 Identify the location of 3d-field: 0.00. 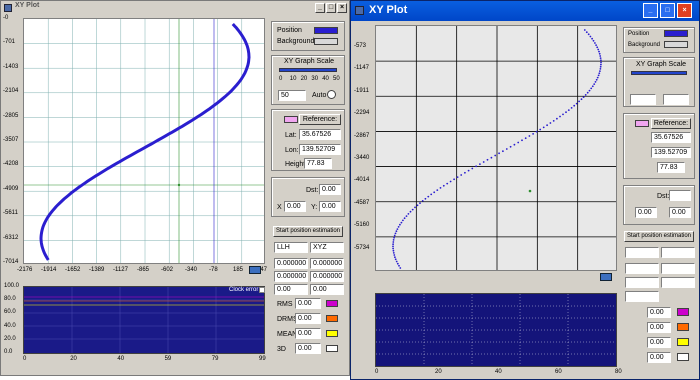
(659, 357).